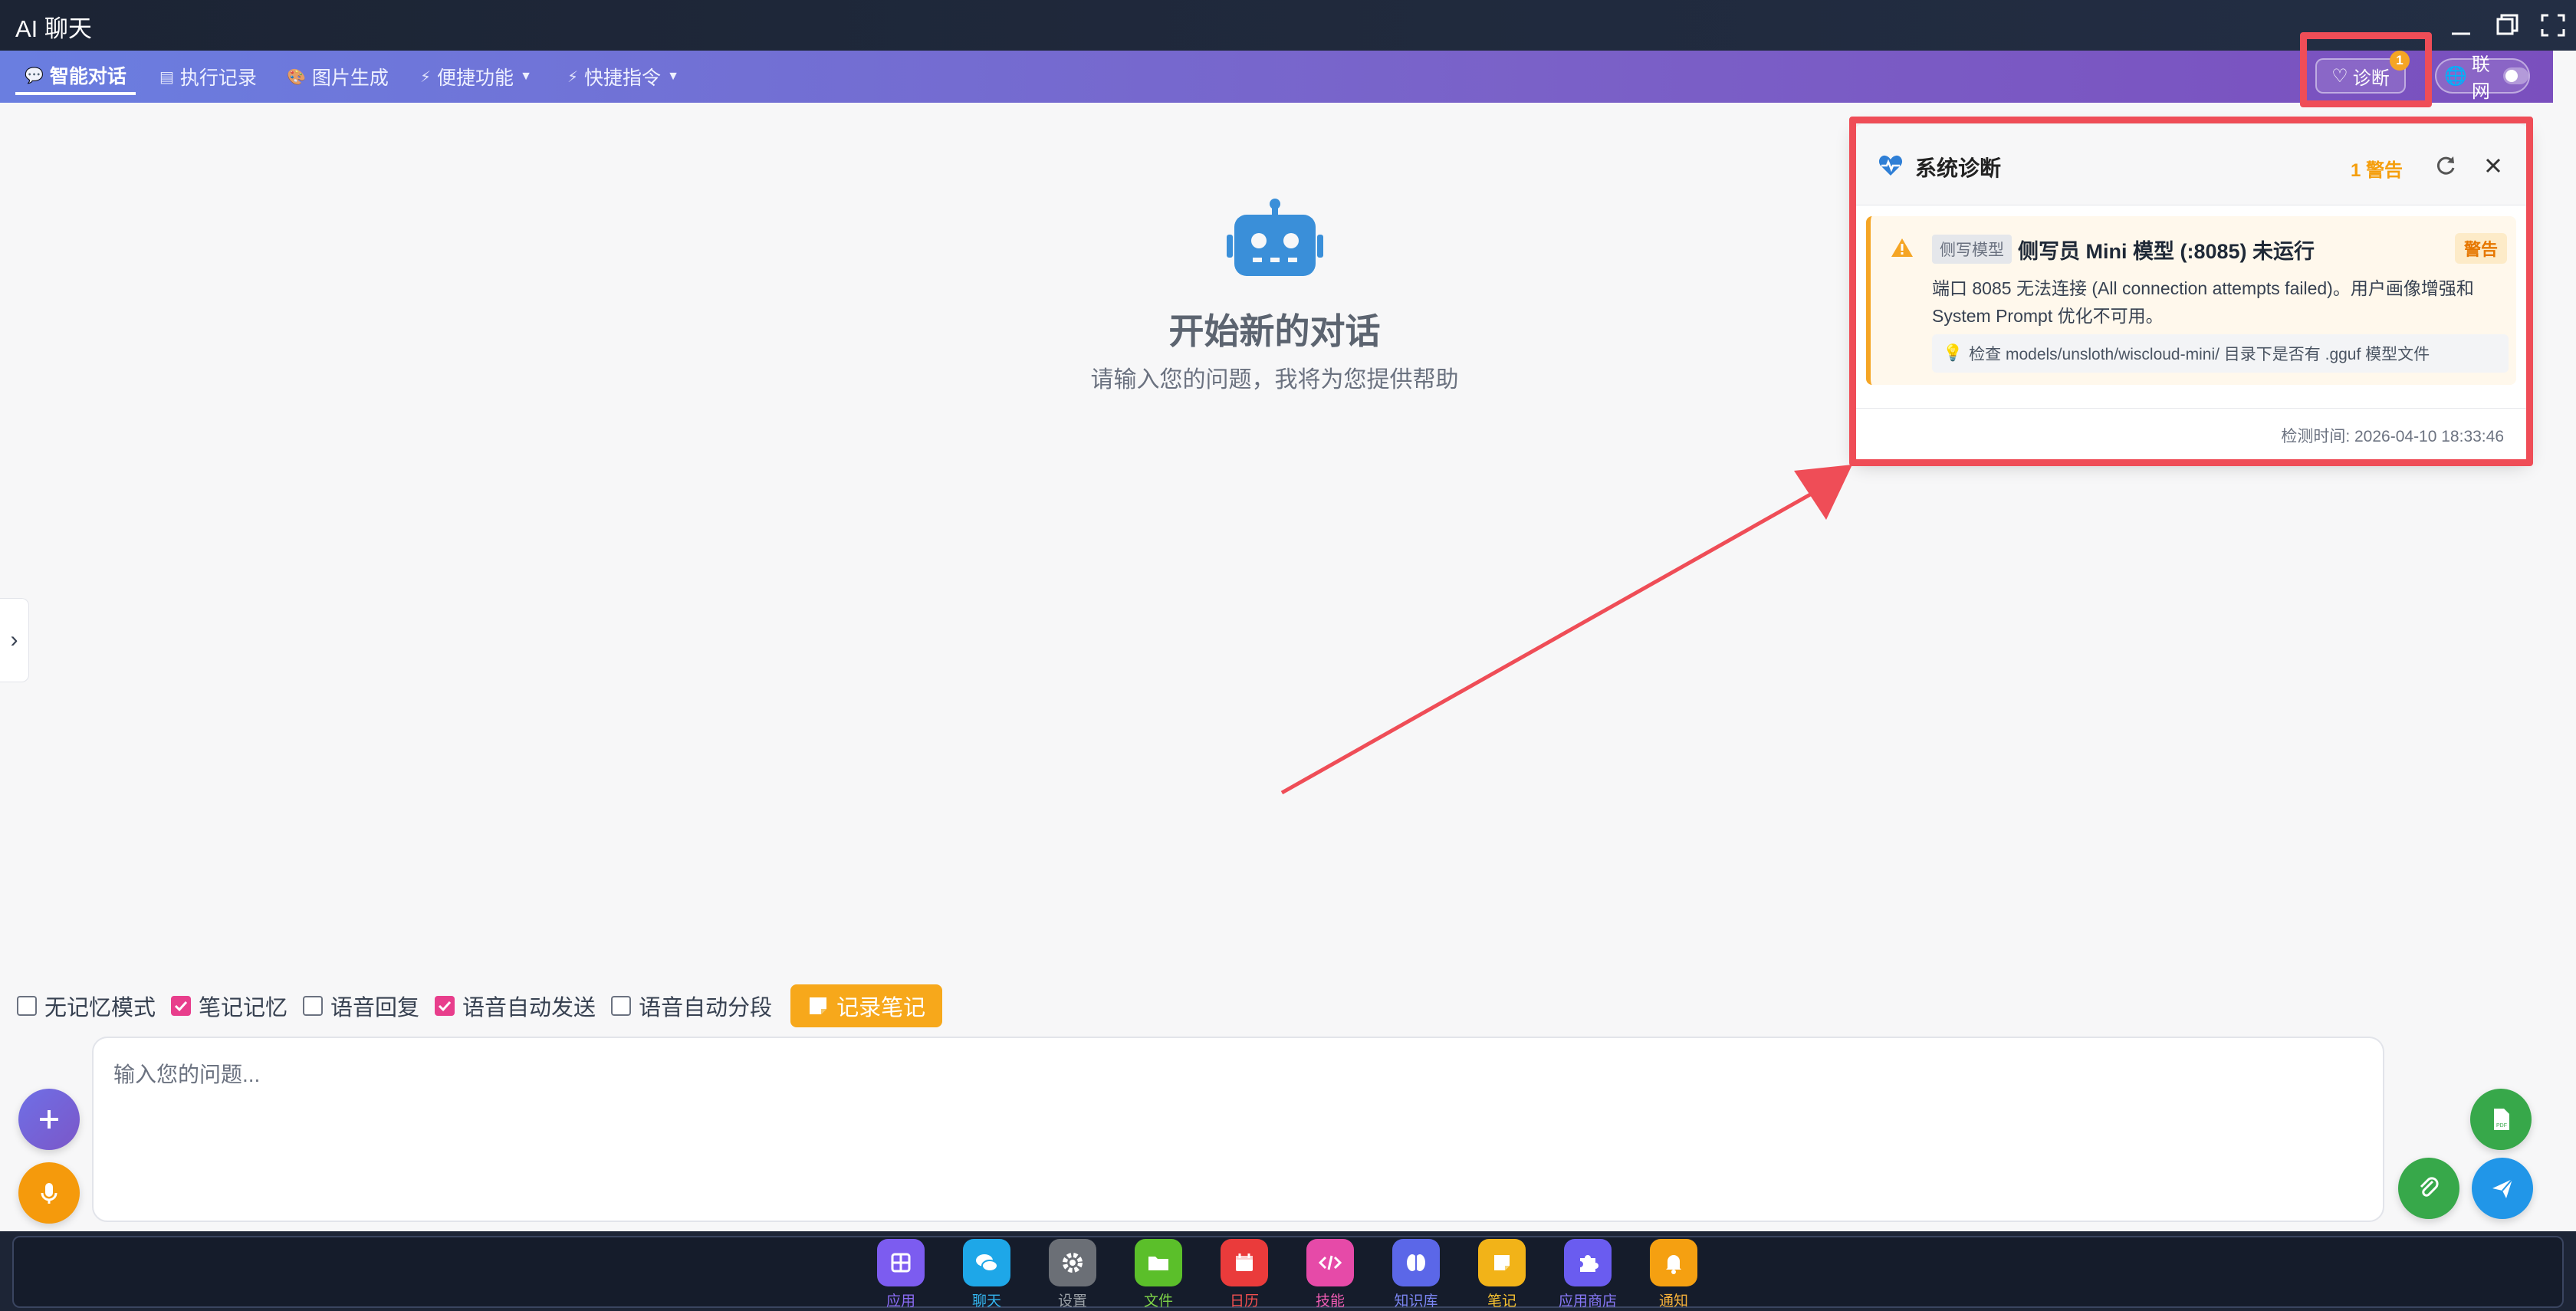 The image size is (2576, 1311). I want to click on option-voice-reply: 语音回复, so click(361, 1006).